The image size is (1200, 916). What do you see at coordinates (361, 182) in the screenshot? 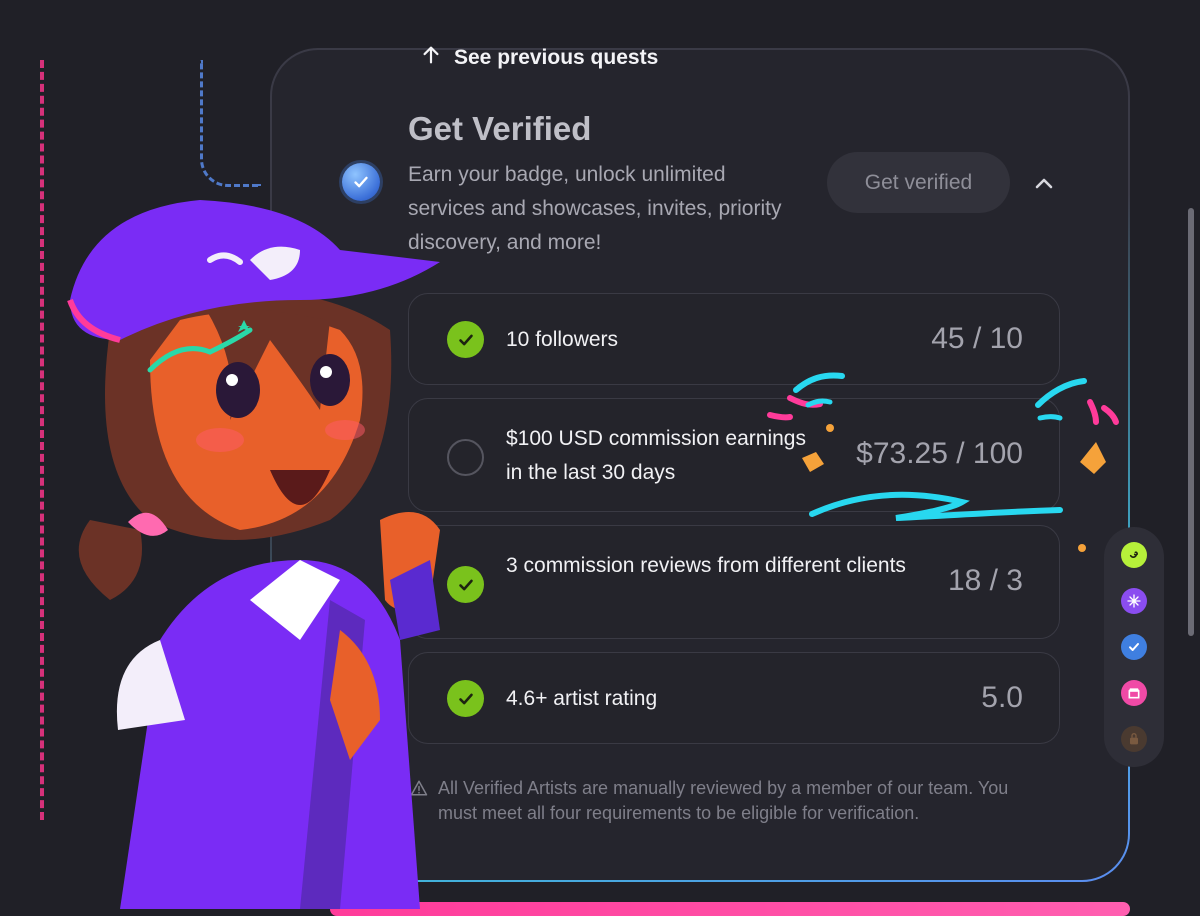
I see `verified-badge-icon` at bounding box center [361, 182].